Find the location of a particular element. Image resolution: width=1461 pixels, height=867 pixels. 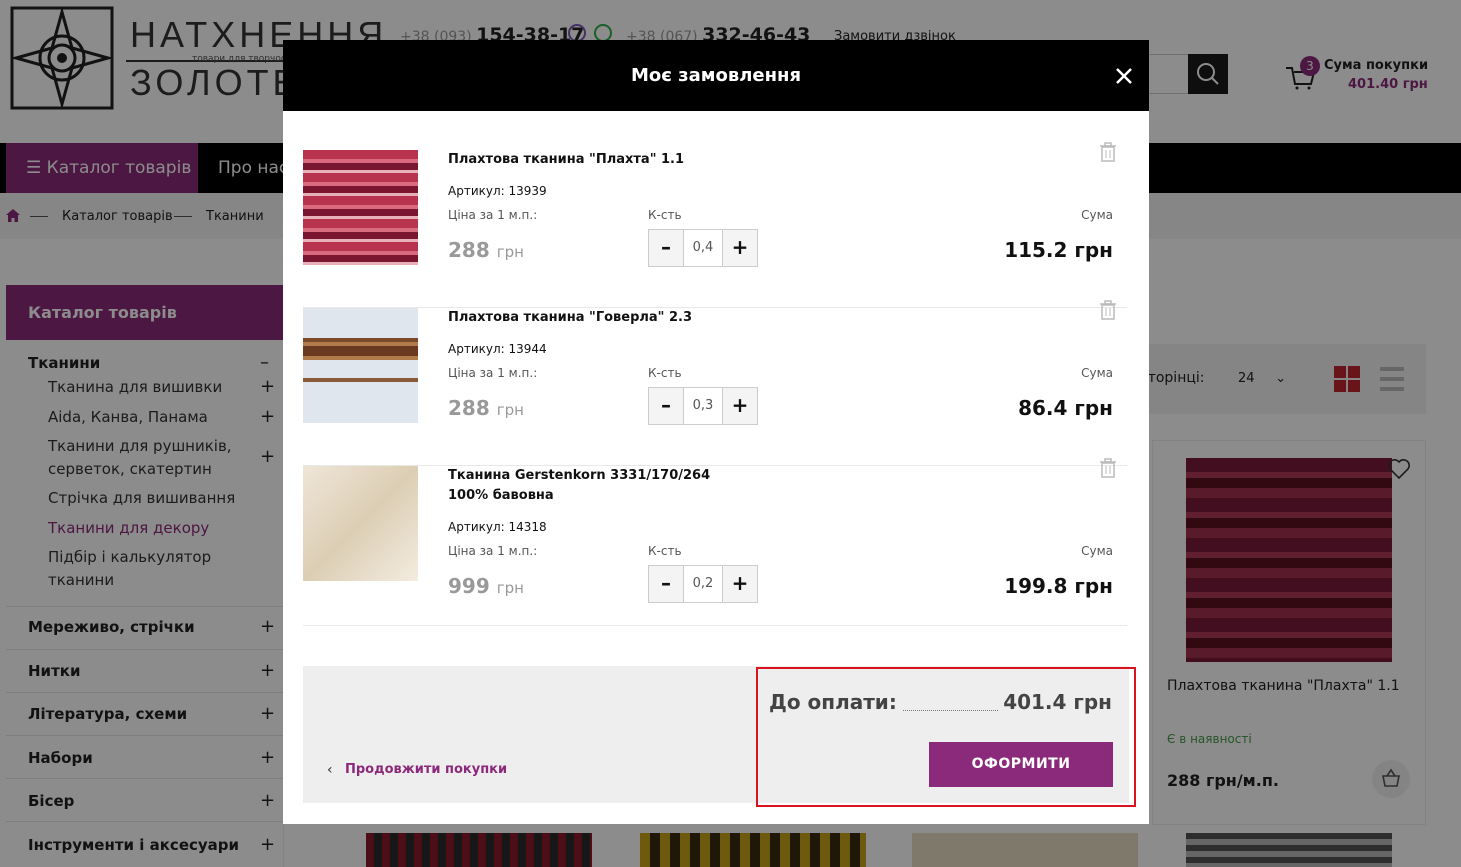

total-label: До оплати: is located at coordinates (833, 702).